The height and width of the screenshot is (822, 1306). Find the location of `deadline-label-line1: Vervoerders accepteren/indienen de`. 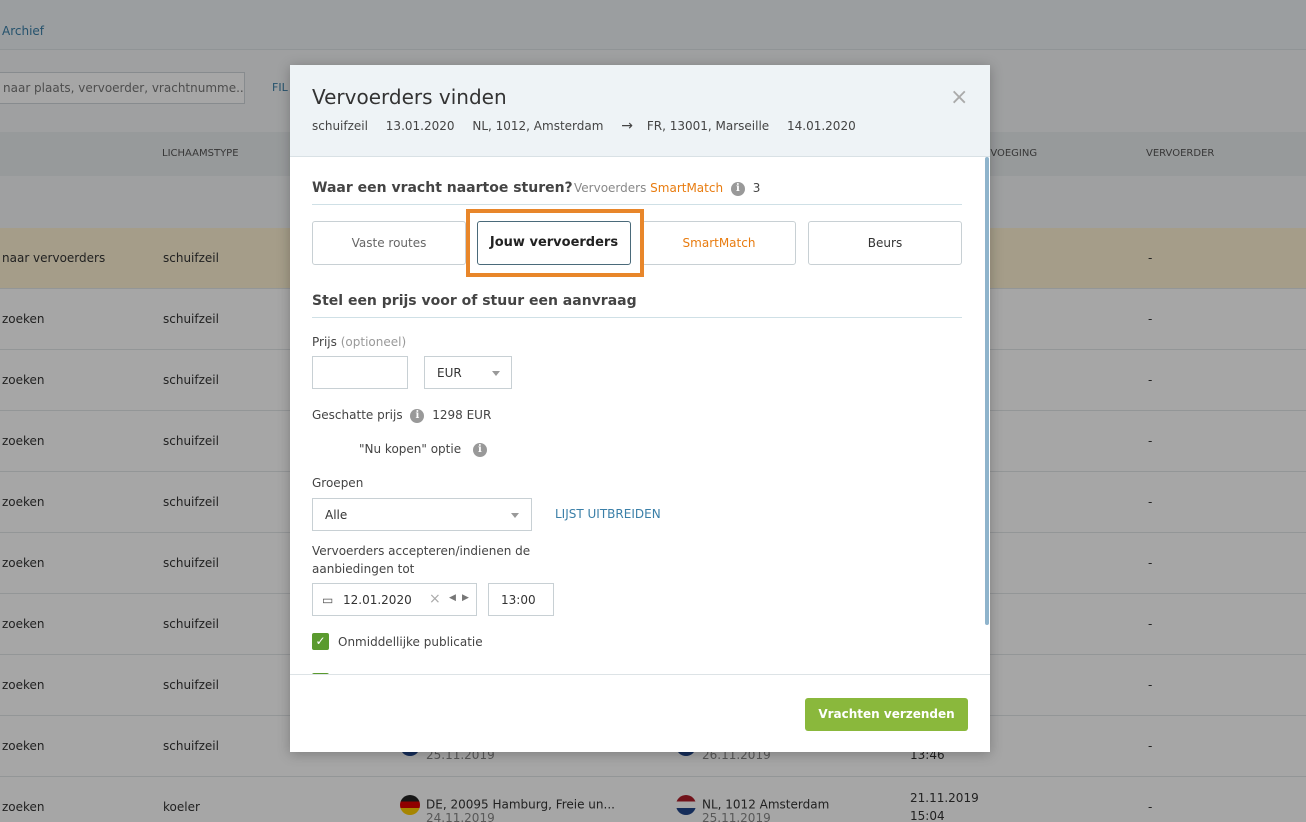

deadline-label-line1: Vervoerders accepteren/indienen de is located at coordinates (421, 551).